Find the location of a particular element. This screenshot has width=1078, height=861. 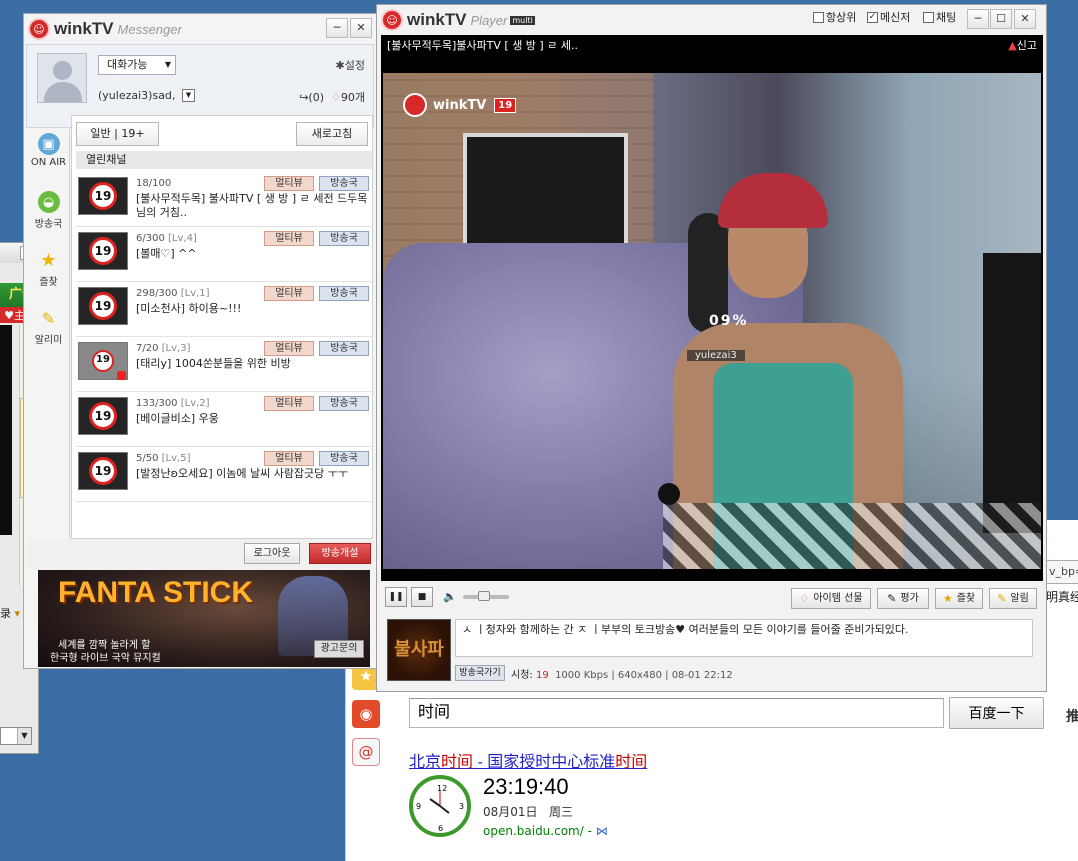

logout-button: 로그아웃 is located at coordinates (272, 553).